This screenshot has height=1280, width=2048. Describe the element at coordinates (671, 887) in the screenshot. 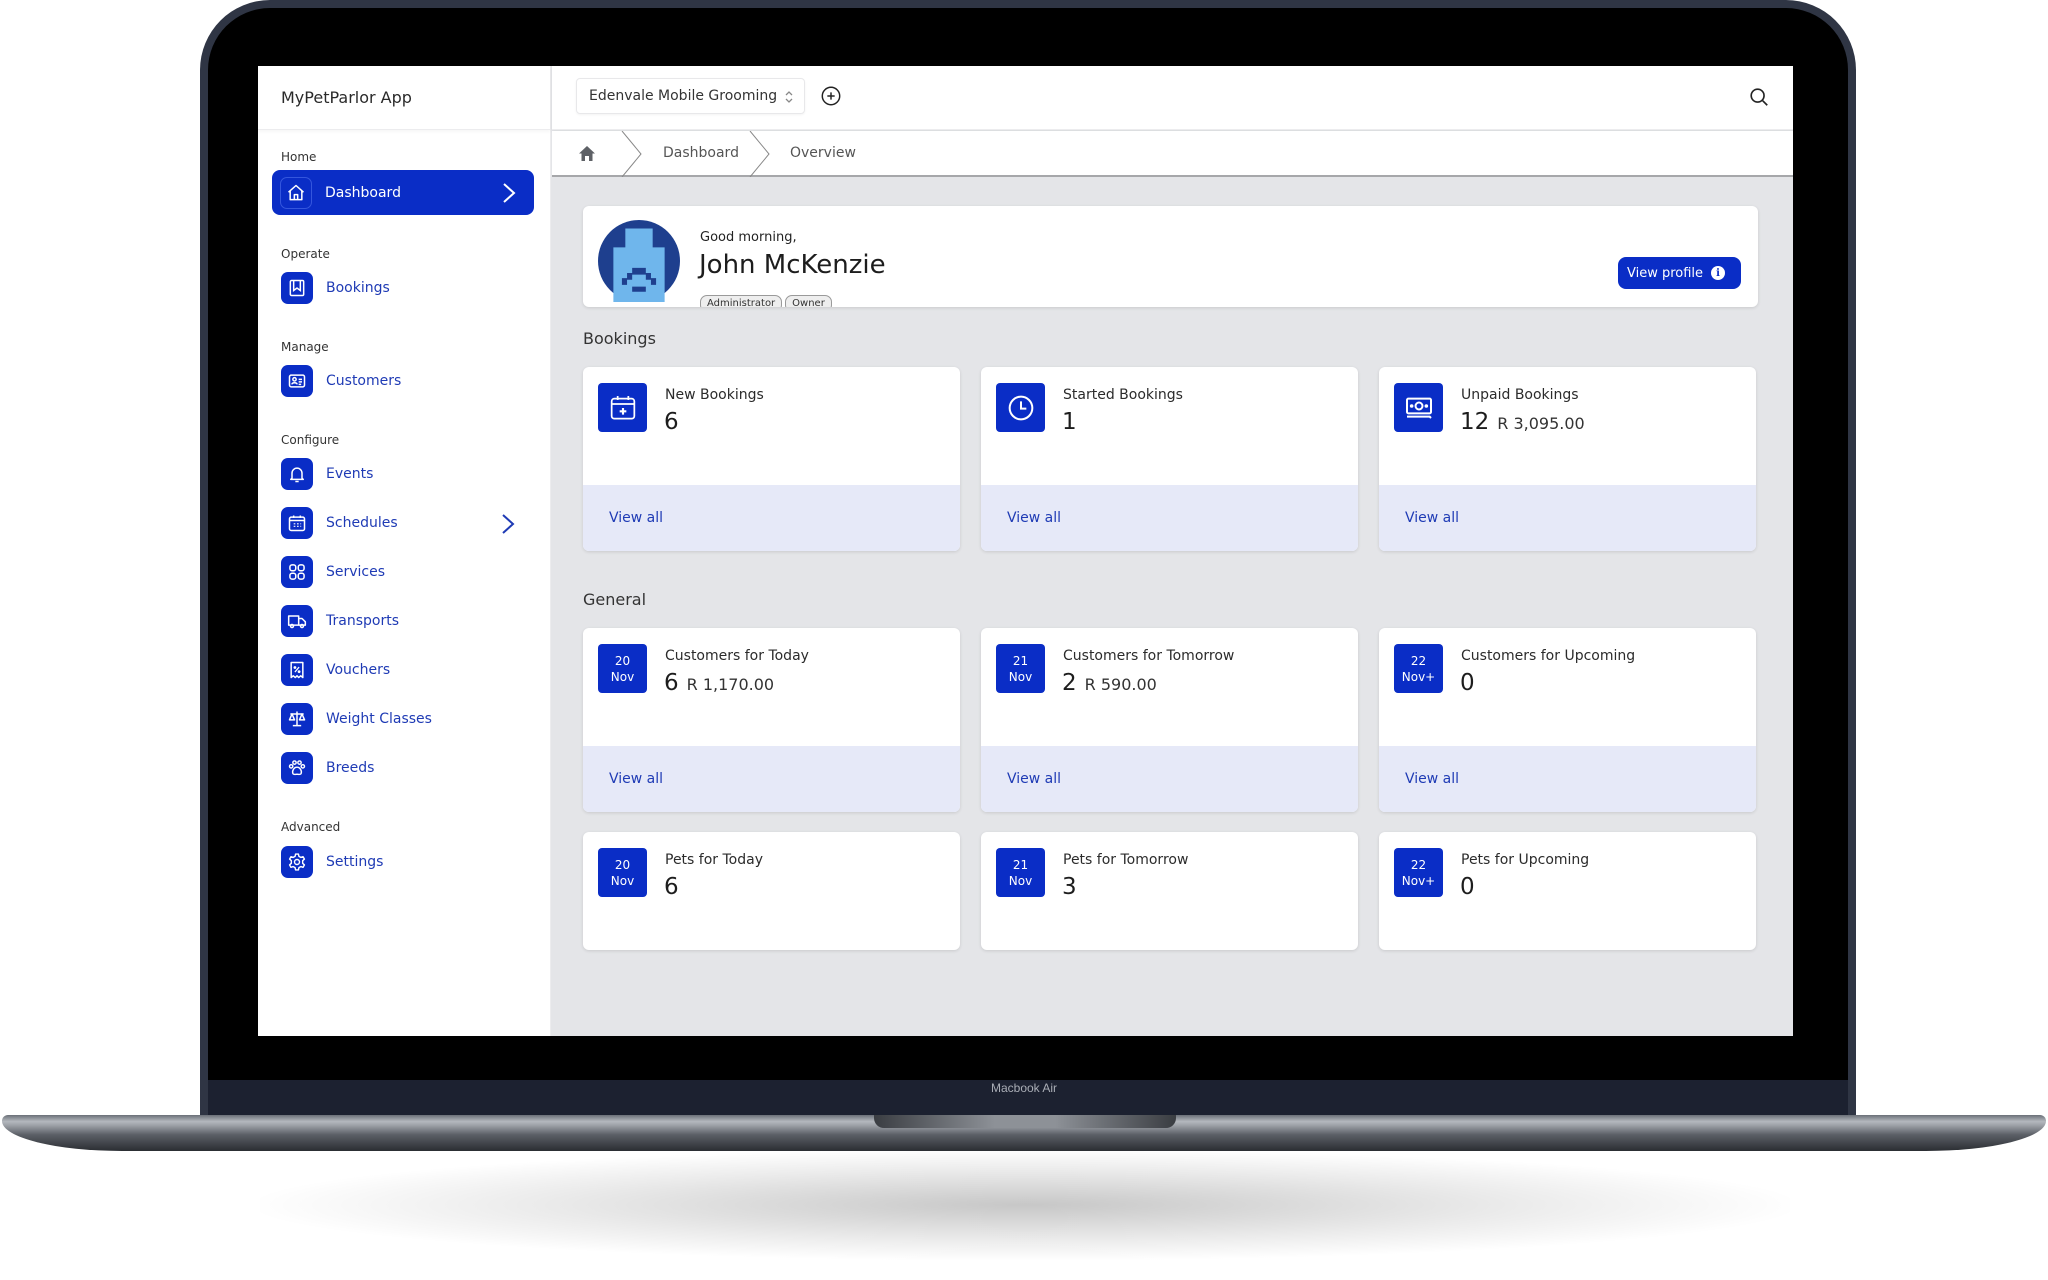

I see `card-value: 6` at that location.